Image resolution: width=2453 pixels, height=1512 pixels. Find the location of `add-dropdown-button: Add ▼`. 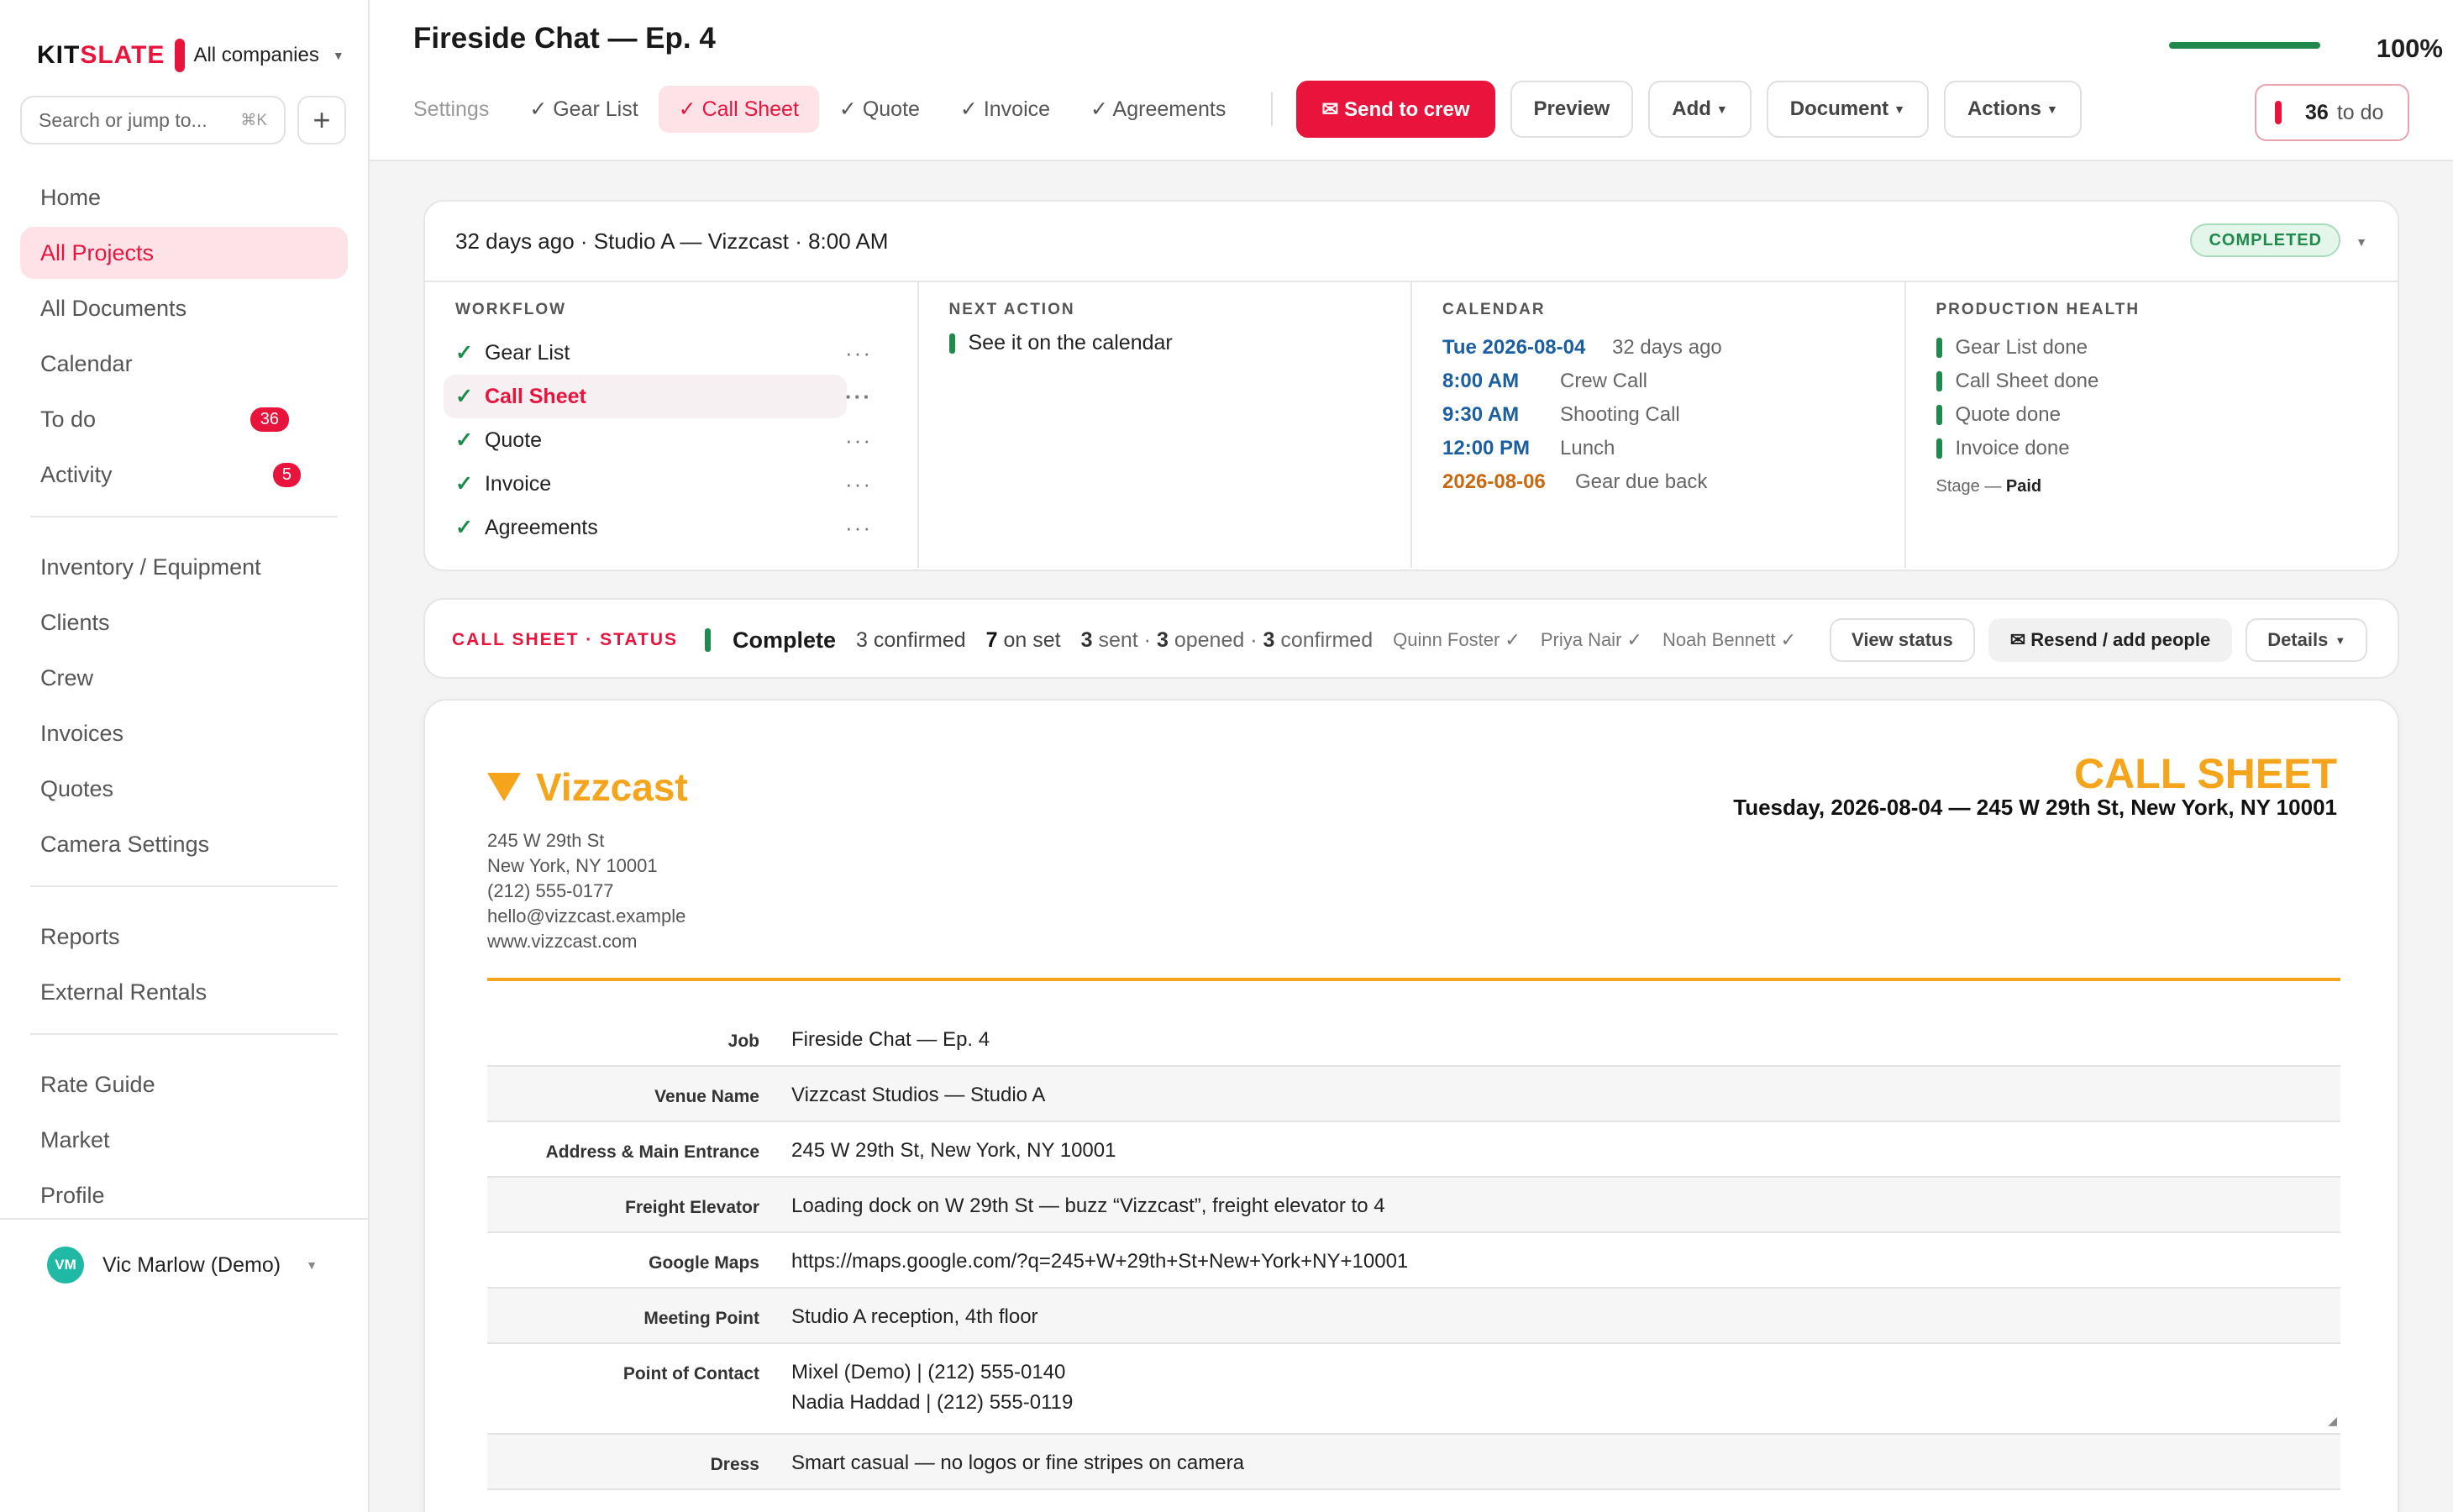

add-dropdown-button: Add ▼ is located at coordinates (1700, 109).